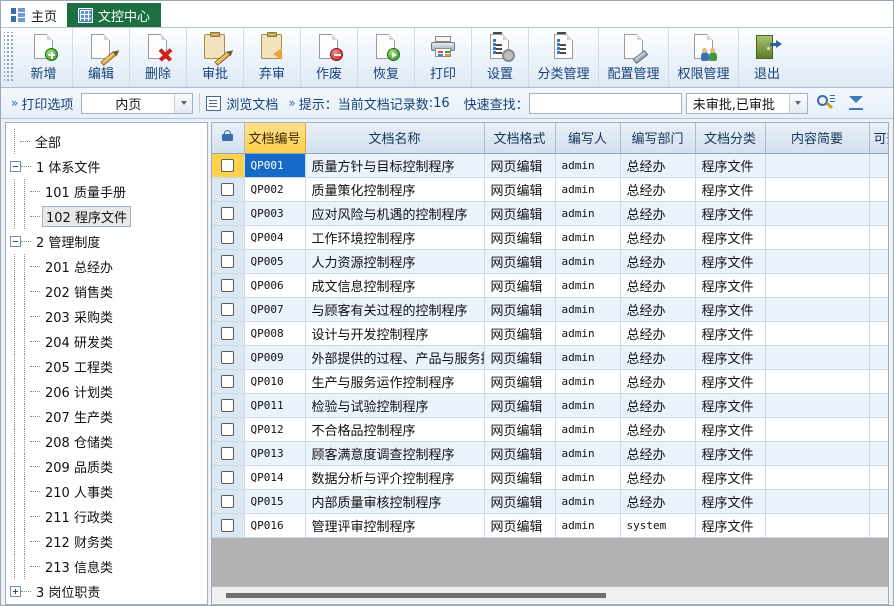 The height and width of the screenshot is (606, 894). What do you see at coordinates (34, 15) in the screenshot?
I see `tab-home: 主页` at bounding box center [34, 15].